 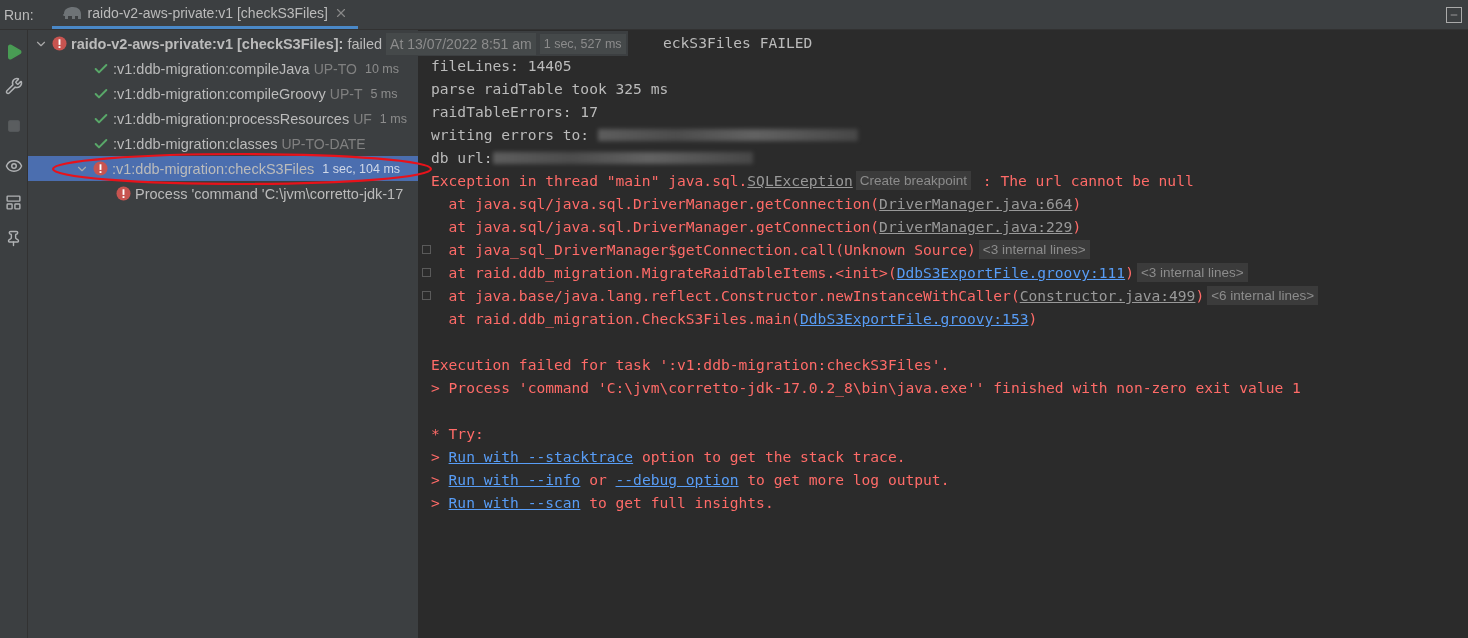 I want to click on console-text: to get more log output., so click(x=848, y=479).